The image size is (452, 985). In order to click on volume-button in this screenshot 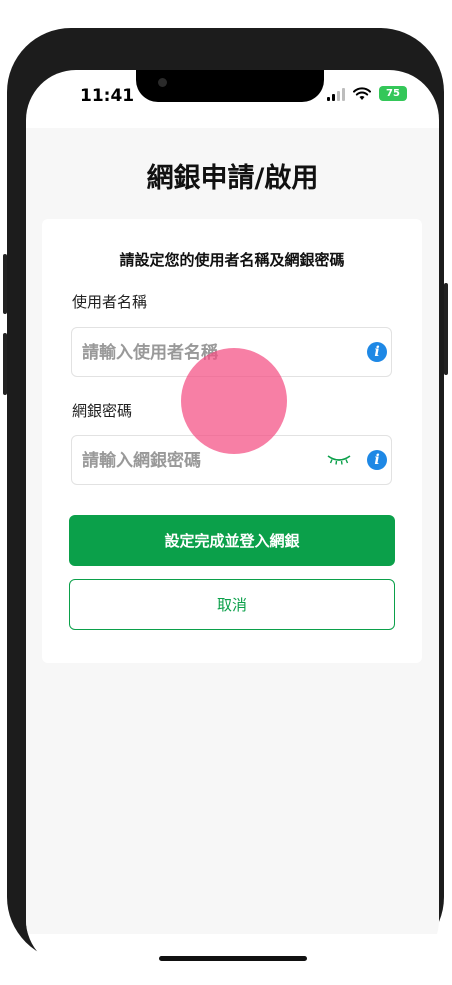, I will do `click(5, 364)`.